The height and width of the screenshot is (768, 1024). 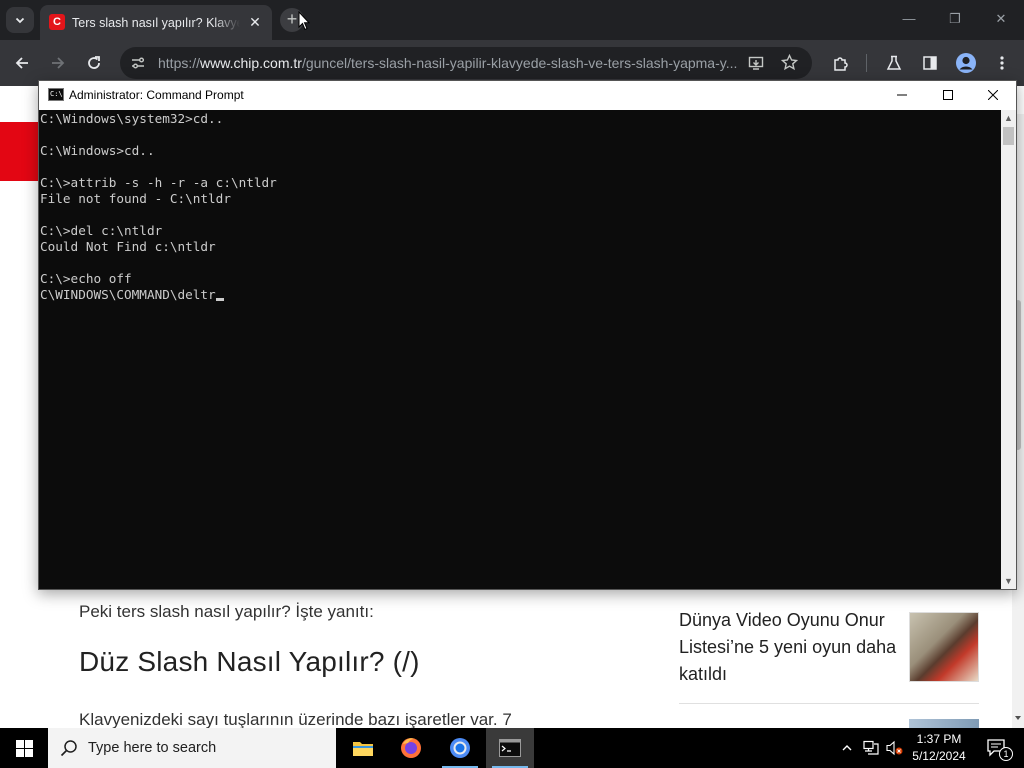 What do you see at coordinates (944, 647) in the screenshot?
I see `sidebar-article-thumbnail` at bounding box center [944, 647].